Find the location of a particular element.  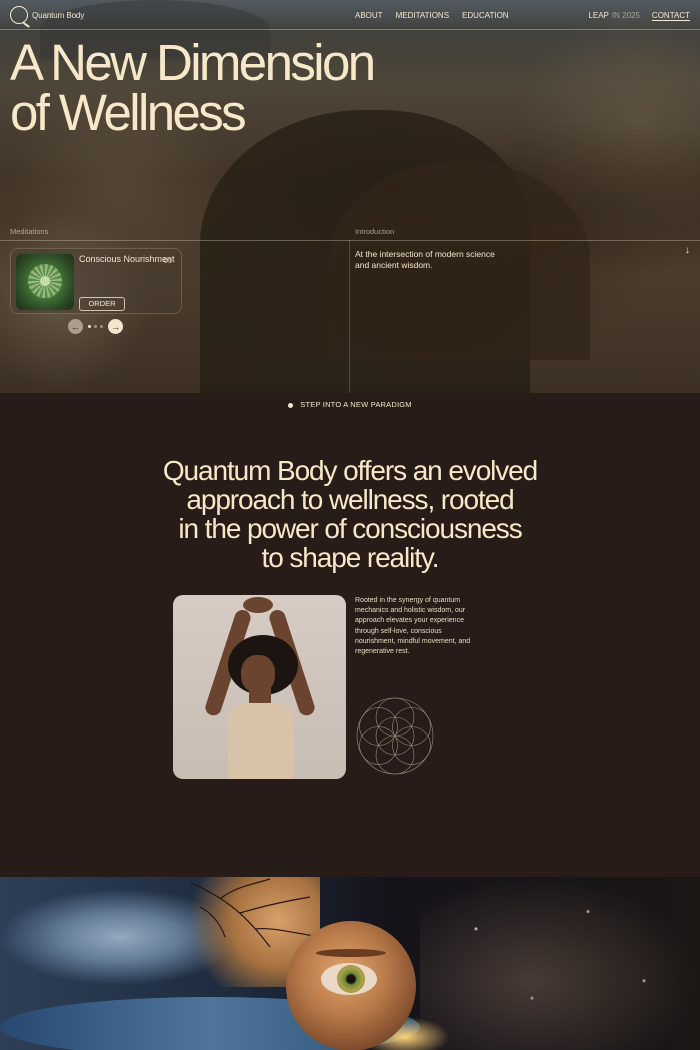

headline-line-2: of Wellness is located at coordinates (128, 112).